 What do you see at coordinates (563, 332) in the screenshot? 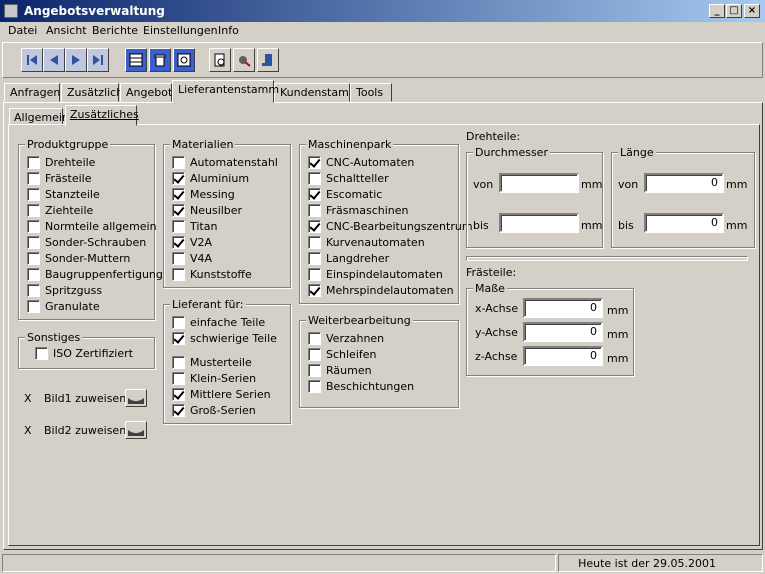
I see `y-achse-input: 0` at bounding box center [563, 332].